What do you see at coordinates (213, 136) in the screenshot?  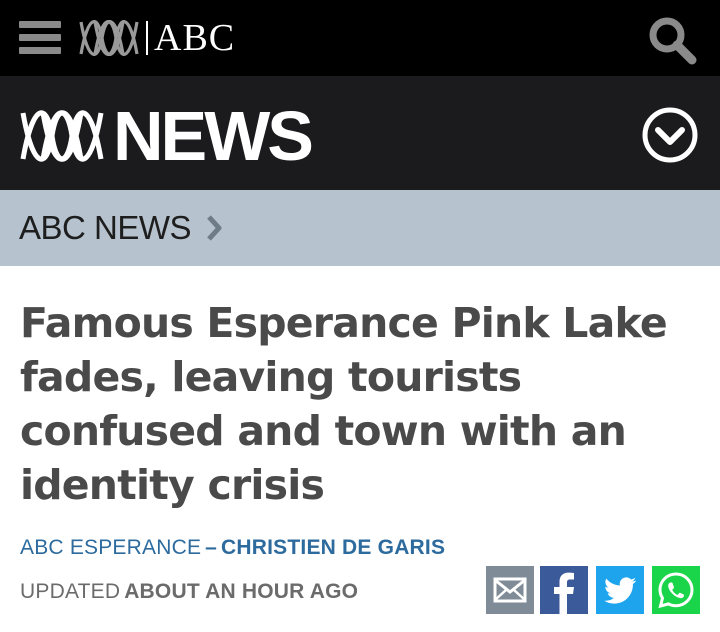 I see `news-title: NEWS` at bounding box center [213, 136].